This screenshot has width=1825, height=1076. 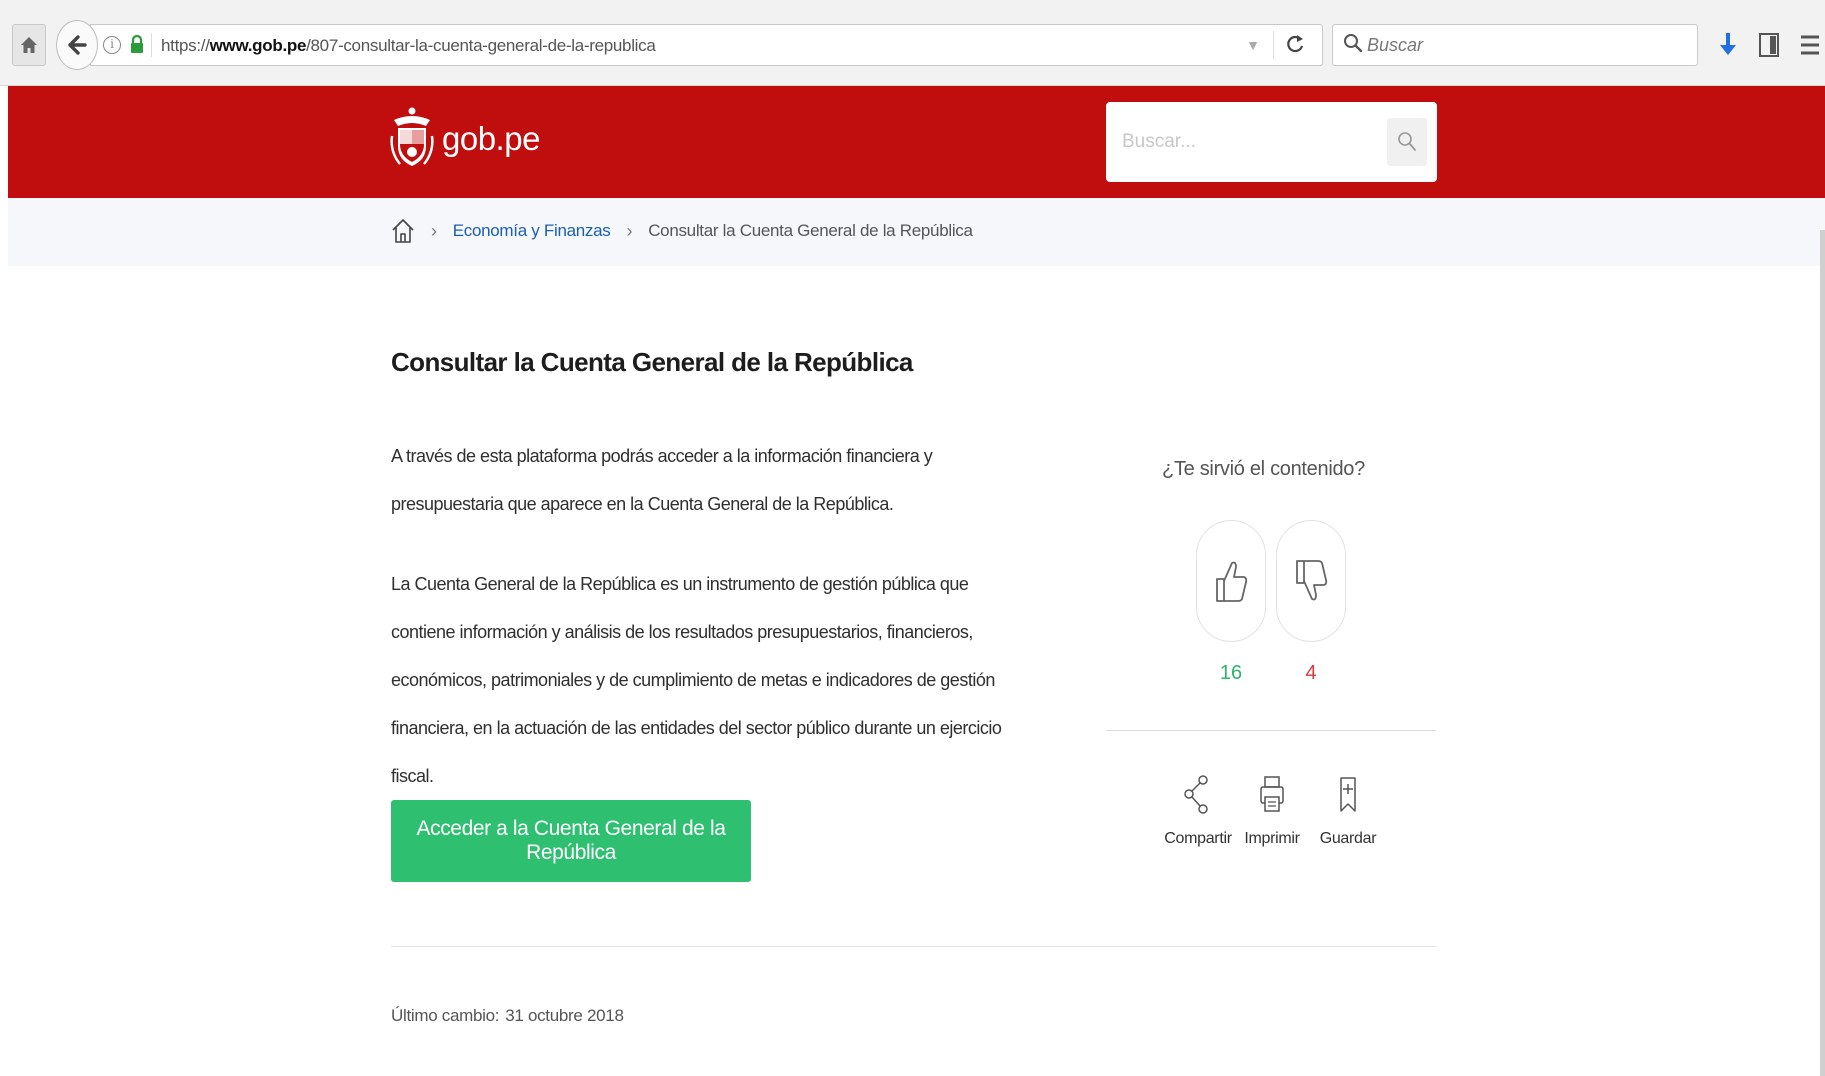 I want to click on site-search-button, so click(x=1407, y=142).